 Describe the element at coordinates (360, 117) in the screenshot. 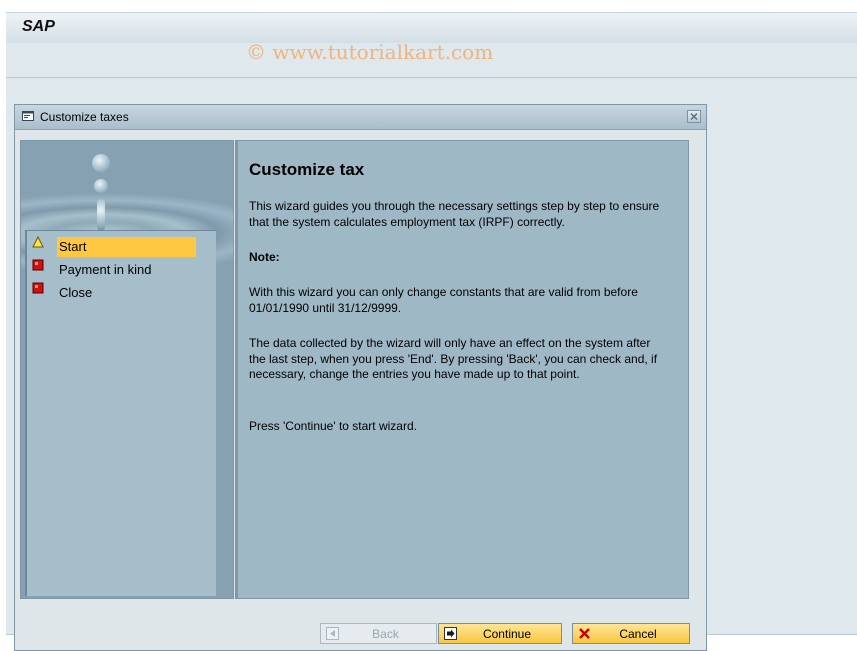

I see `dialog-titlebar: Customize taxes` at that location.